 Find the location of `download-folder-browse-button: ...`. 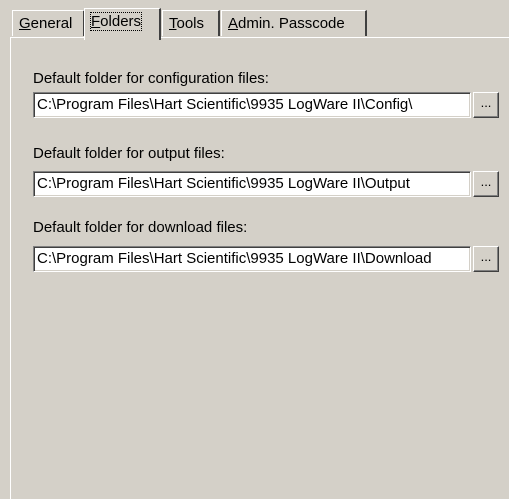

download-folder-browse-button: ... is located at coordinates (486, 259).